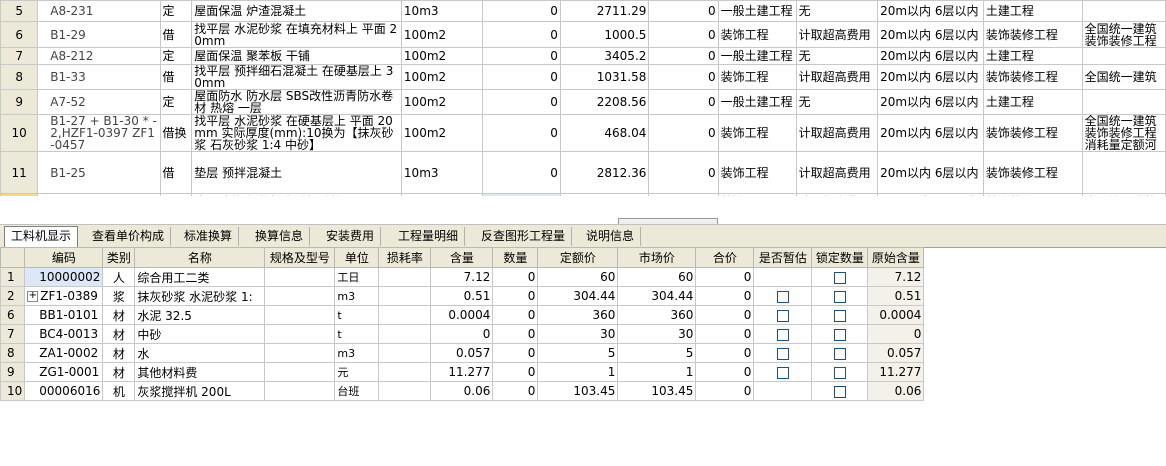 This screenshot has width=1166, height=466. Describe the element at coordinates (200, 315) in the screenshot. I see `resource-name: 水泥 32.5` at that location.